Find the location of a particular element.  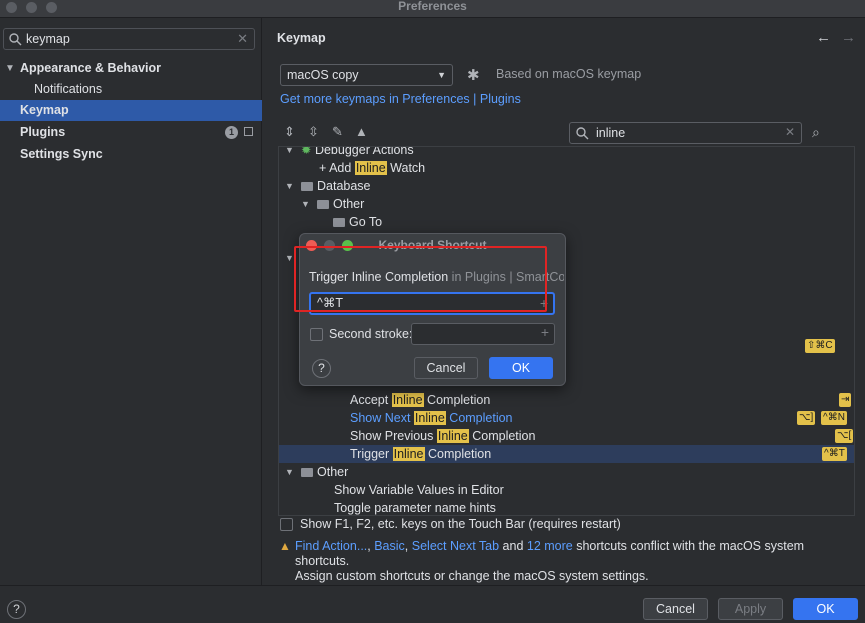

tree-row: Toggle parameter name hints is located at coordinates (566, 507).